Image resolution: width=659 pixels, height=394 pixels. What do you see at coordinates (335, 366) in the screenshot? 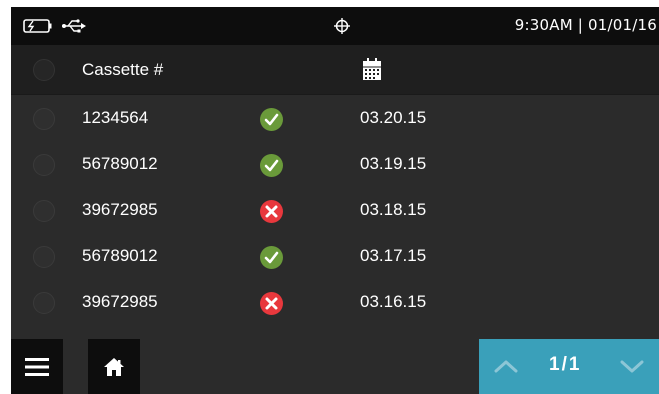
I see `bottom-bar: 1/1` at bounding box center [335, 366].